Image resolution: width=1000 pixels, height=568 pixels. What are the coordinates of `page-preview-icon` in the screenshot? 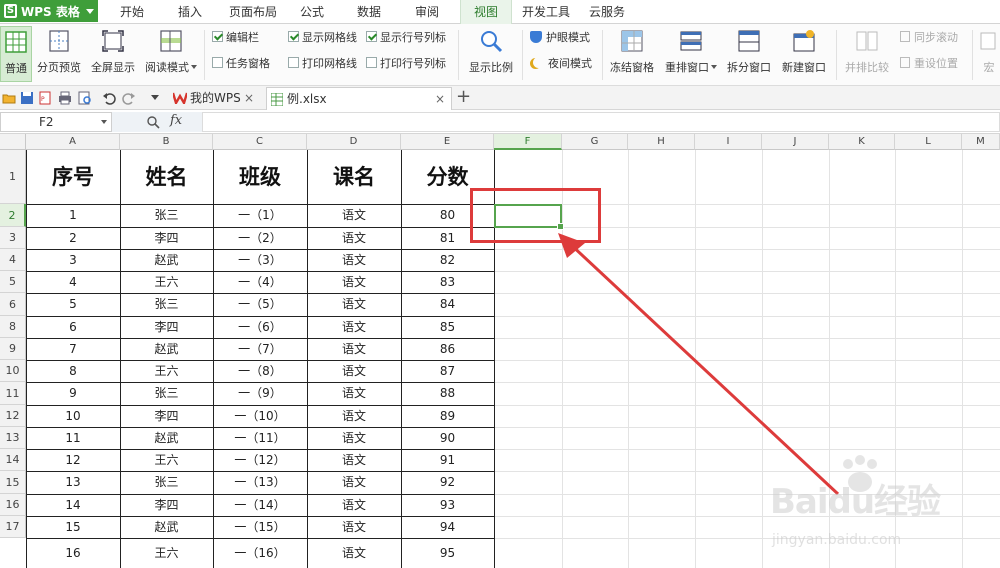 It's located at (59, 41).